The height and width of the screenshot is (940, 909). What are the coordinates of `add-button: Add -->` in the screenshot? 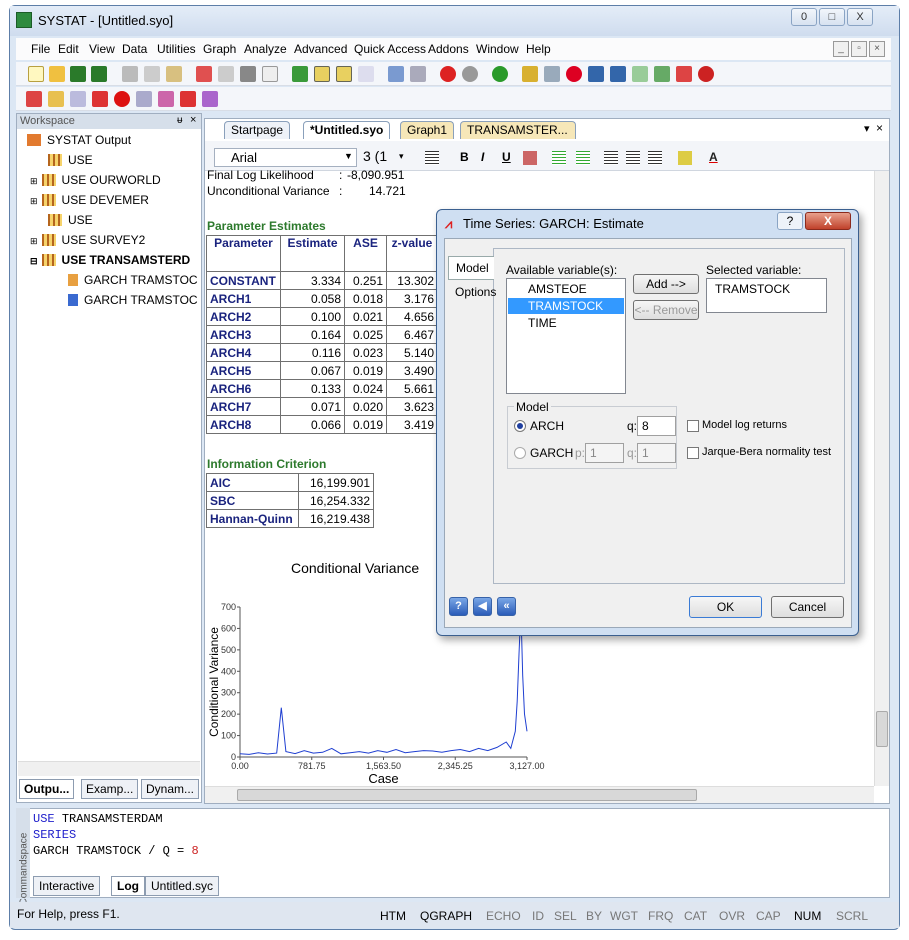 It's located at (666, 284).